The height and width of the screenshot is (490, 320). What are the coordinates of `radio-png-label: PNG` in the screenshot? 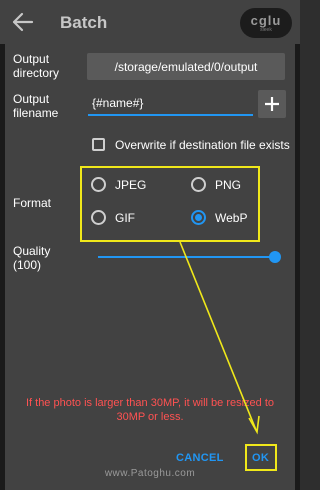 It's located at (228, 185).